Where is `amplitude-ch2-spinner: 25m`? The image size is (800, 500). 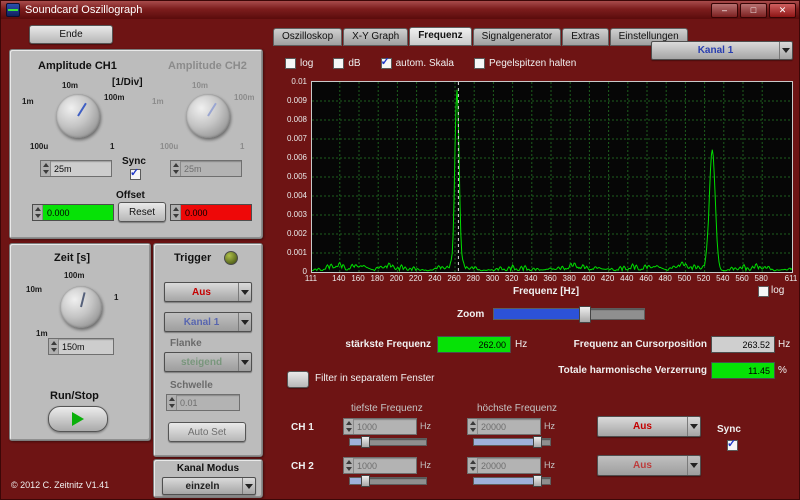
amplitude-ch2-spinner: 25m is located at coordinates (206, 168).